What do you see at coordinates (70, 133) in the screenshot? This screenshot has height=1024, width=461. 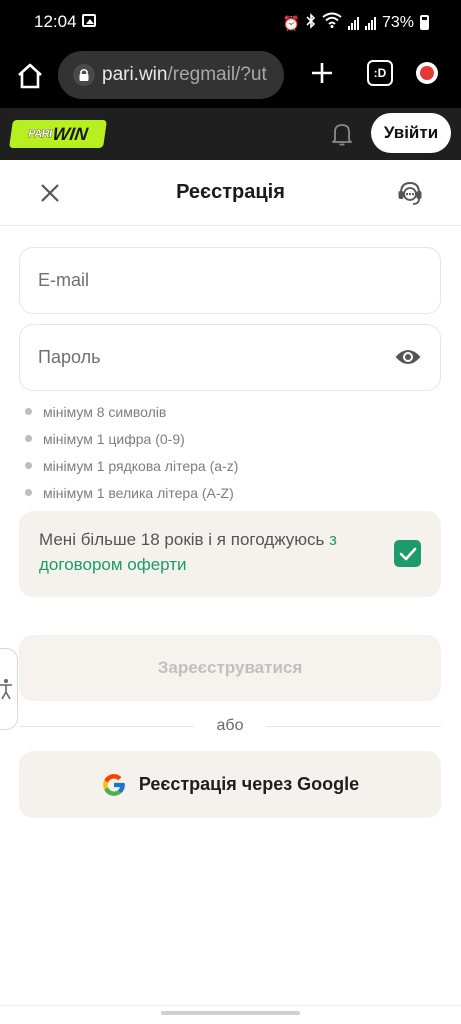 I see `logo-win: WIN` at bounding box center [70, 133].